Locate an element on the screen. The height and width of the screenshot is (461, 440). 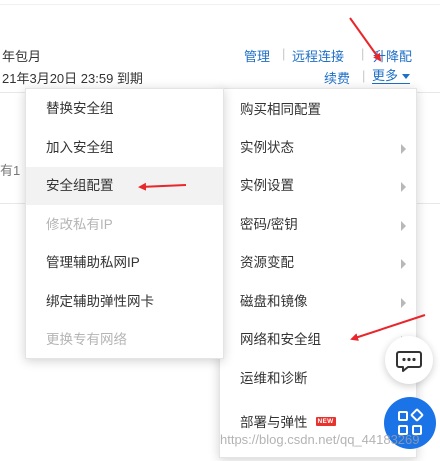
more-label: 更多 is located at coordinates (385, 75).